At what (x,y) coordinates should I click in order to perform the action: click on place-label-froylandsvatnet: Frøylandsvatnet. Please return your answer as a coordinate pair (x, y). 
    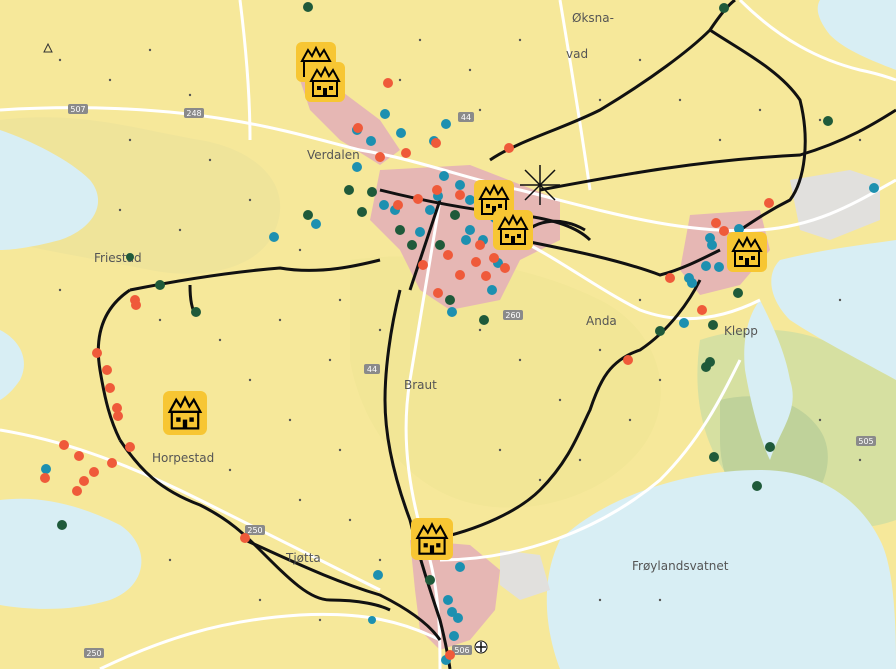
    Looking at the image, I should click on (680, 566).